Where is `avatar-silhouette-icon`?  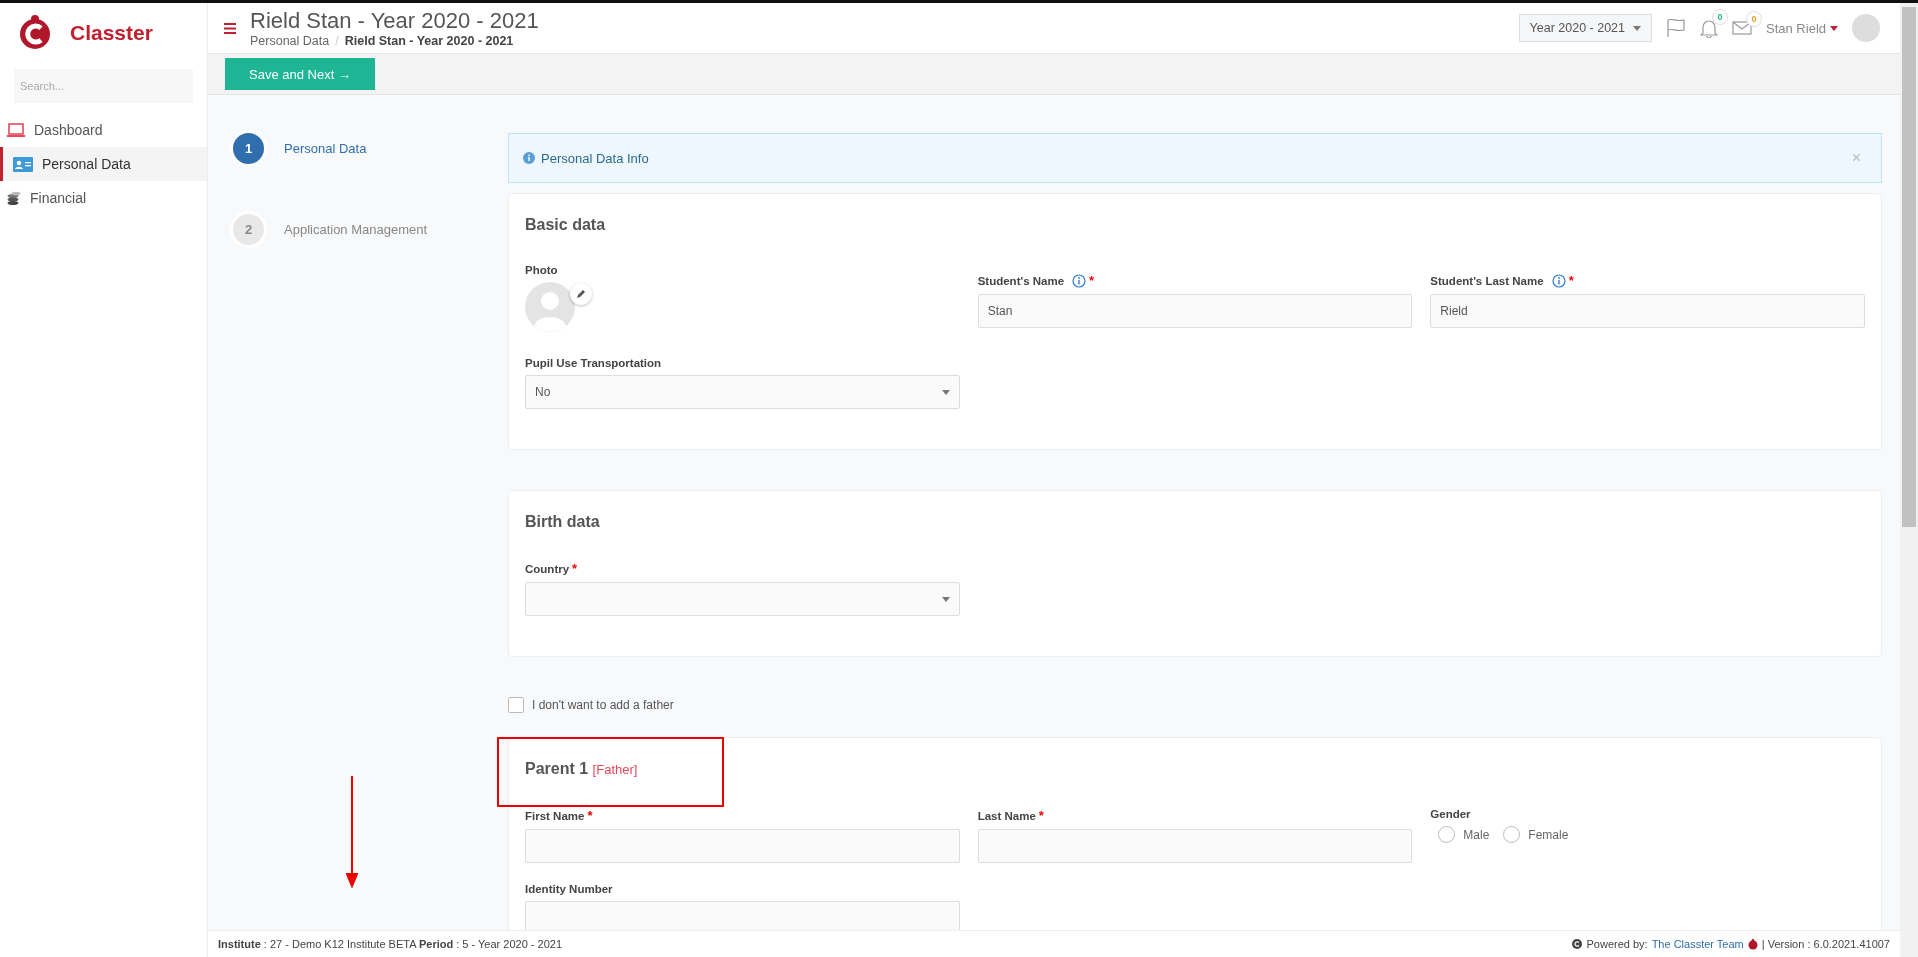
avatar-silhouette-icon is located at coordinates (550, 307).